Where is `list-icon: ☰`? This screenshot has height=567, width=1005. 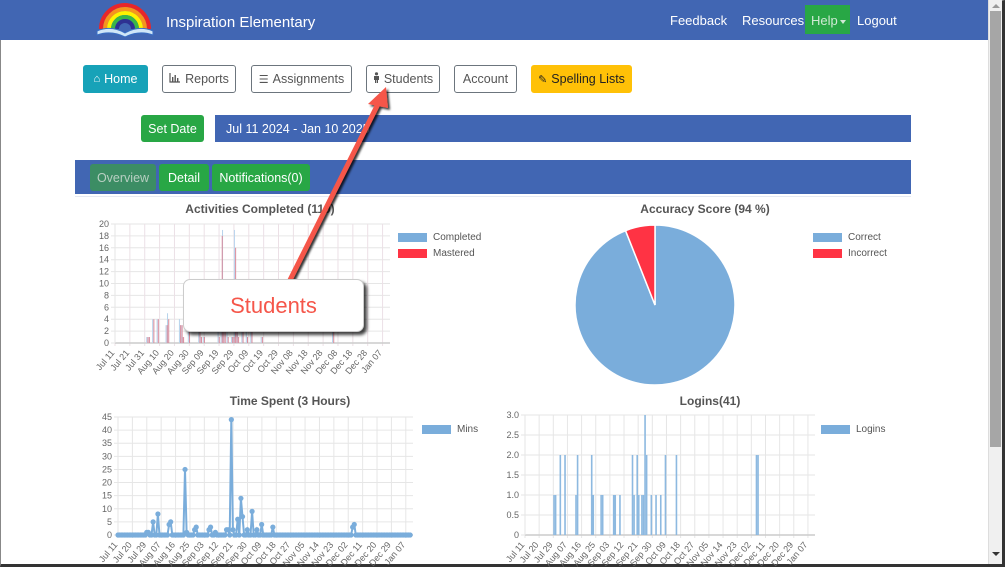
list-icon: ☰ is located at coordinates (263, 79).